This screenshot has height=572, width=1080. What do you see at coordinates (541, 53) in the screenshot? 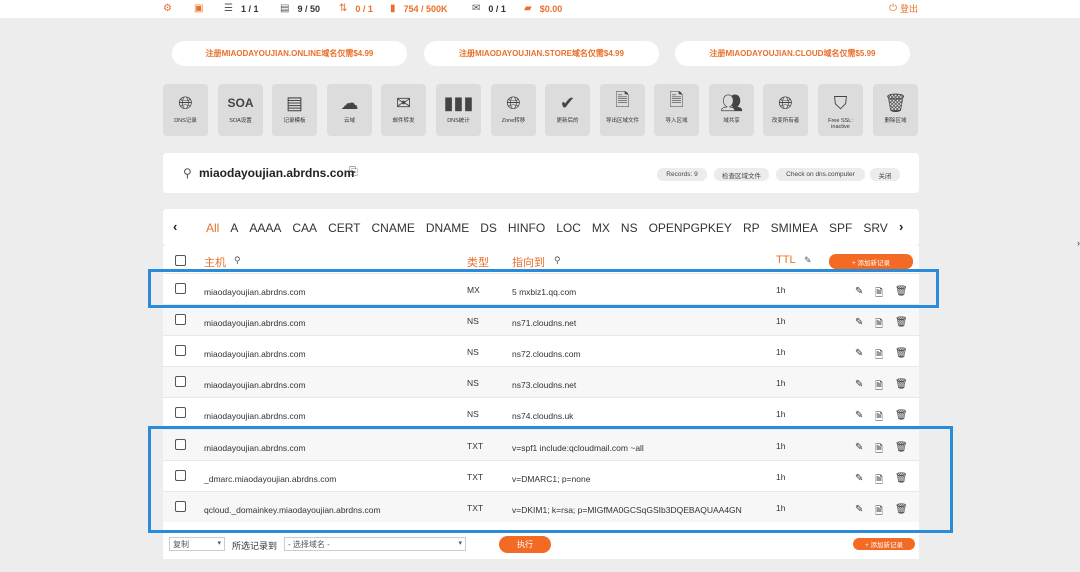
I see `promo-store: 注册MIAODAYOUJIAN.STORE域名仅需$4.99` at bounding box center [541, 53].